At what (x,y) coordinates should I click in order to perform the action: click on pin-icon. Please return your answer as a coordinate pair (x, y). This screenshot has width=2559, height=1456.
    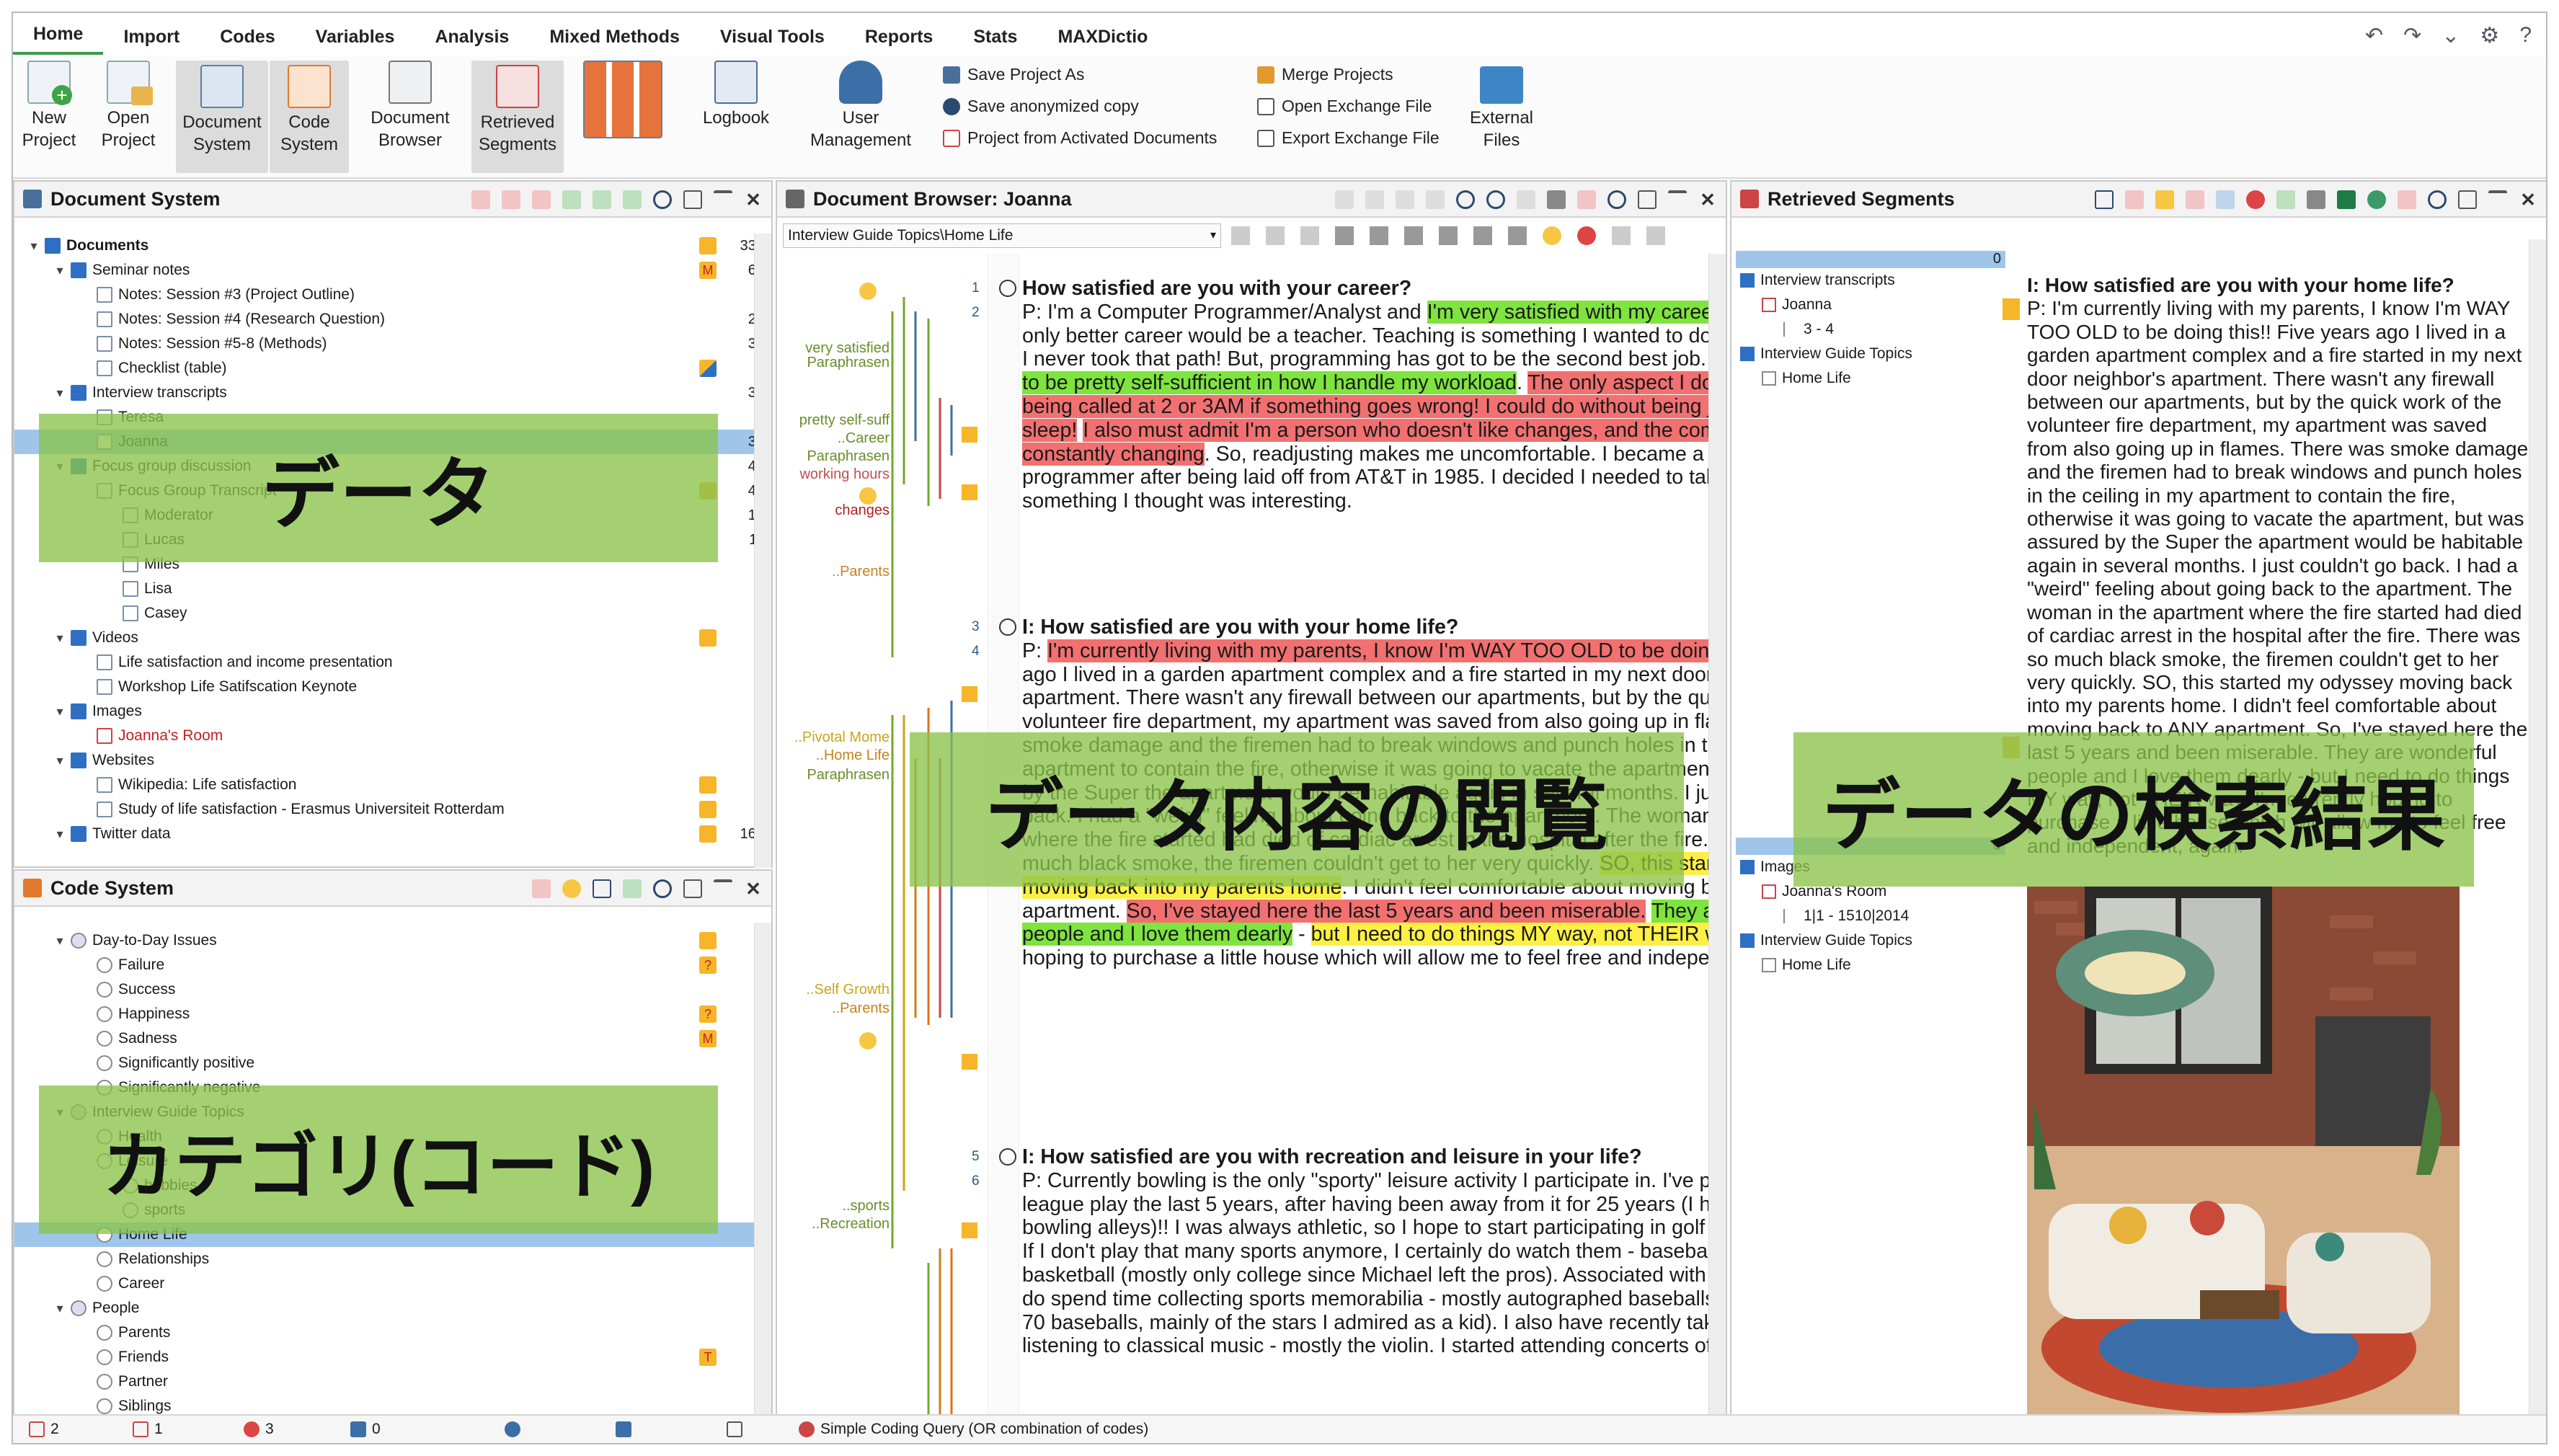
    Looking at the image, I should click on (2255, 199).